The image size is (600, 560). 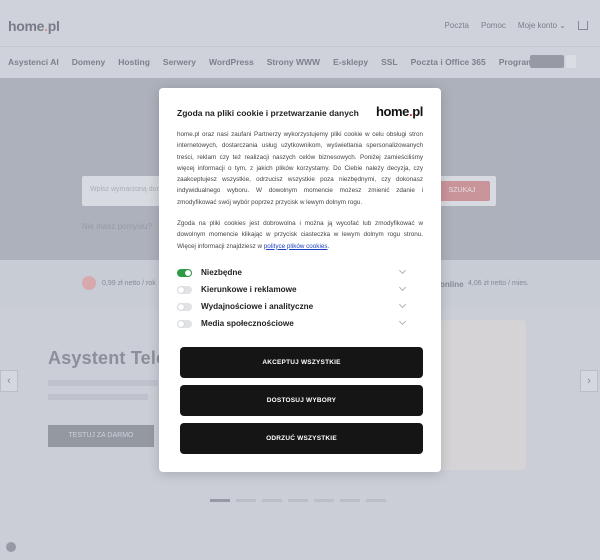 I want to click on consent-row-necessary: Niezbędne, so click(x=300, y=272).